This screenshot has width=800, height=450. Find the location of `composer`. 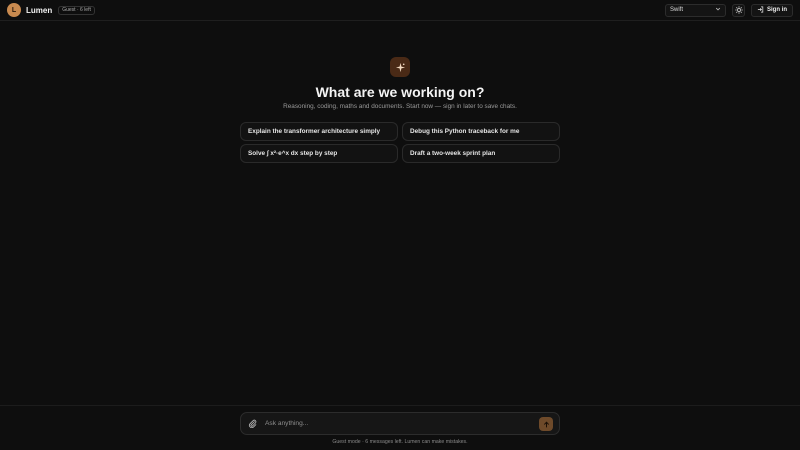

composer is located at coordinates (400, 423).